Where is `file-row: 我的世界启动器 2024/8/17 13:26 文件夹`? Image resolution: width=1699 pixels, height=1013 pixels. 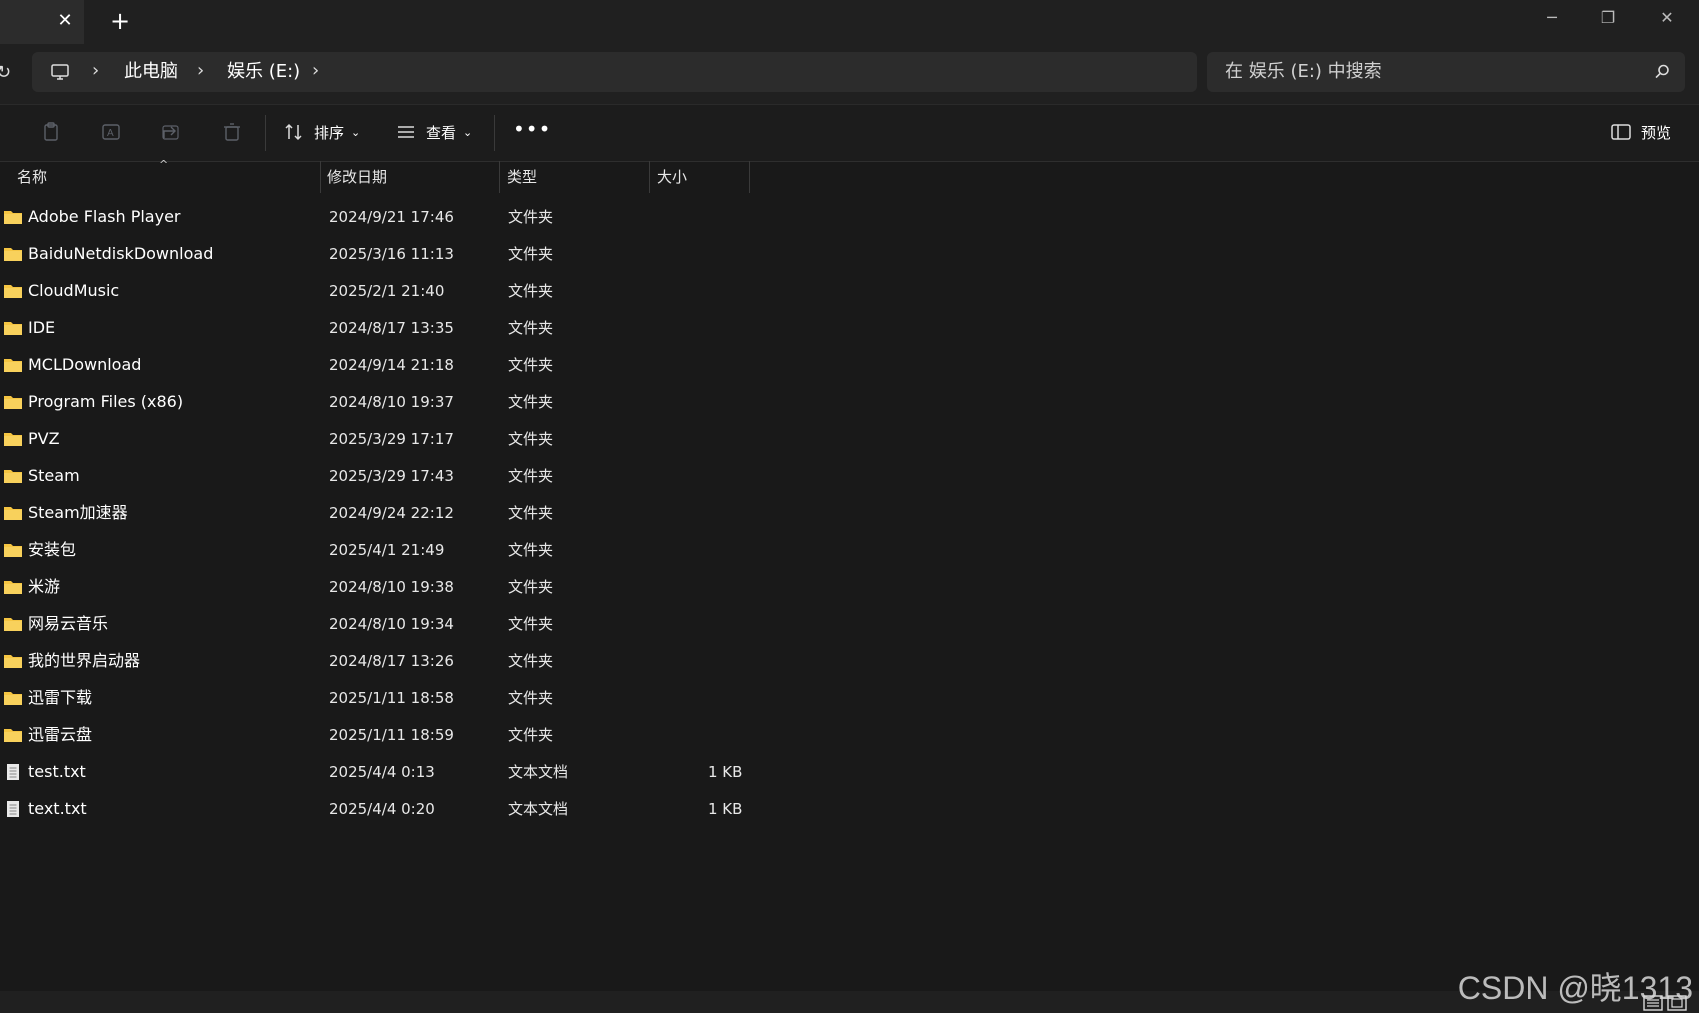
file-row: 我的世界启动器 2024/8/17 13:26 文件夹 is located at coordinates (380, 661).